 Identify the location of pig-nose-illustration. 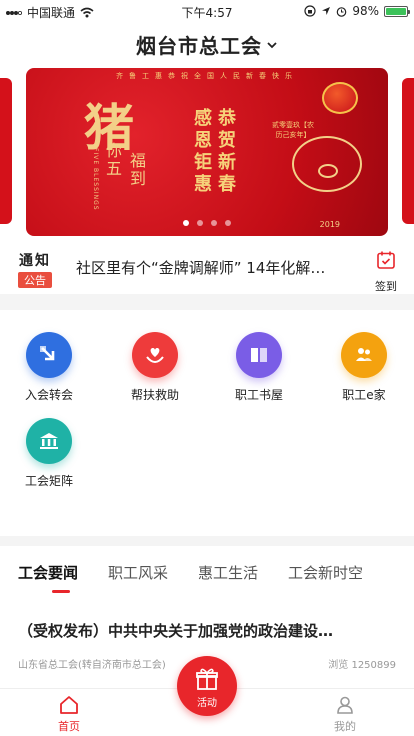
(328, 171).